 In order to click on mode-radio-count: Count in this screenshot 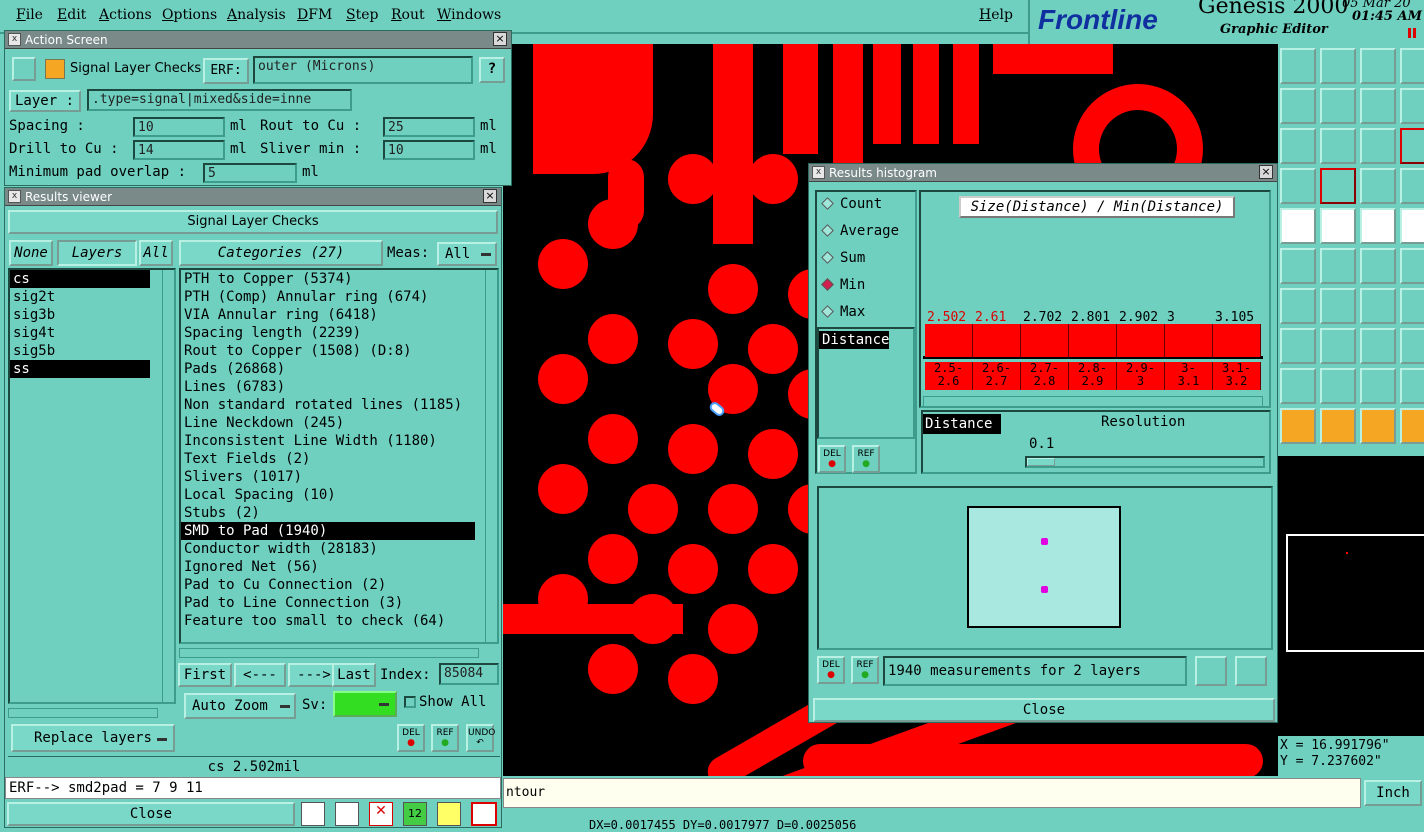, I will do `click(851, 204)`.